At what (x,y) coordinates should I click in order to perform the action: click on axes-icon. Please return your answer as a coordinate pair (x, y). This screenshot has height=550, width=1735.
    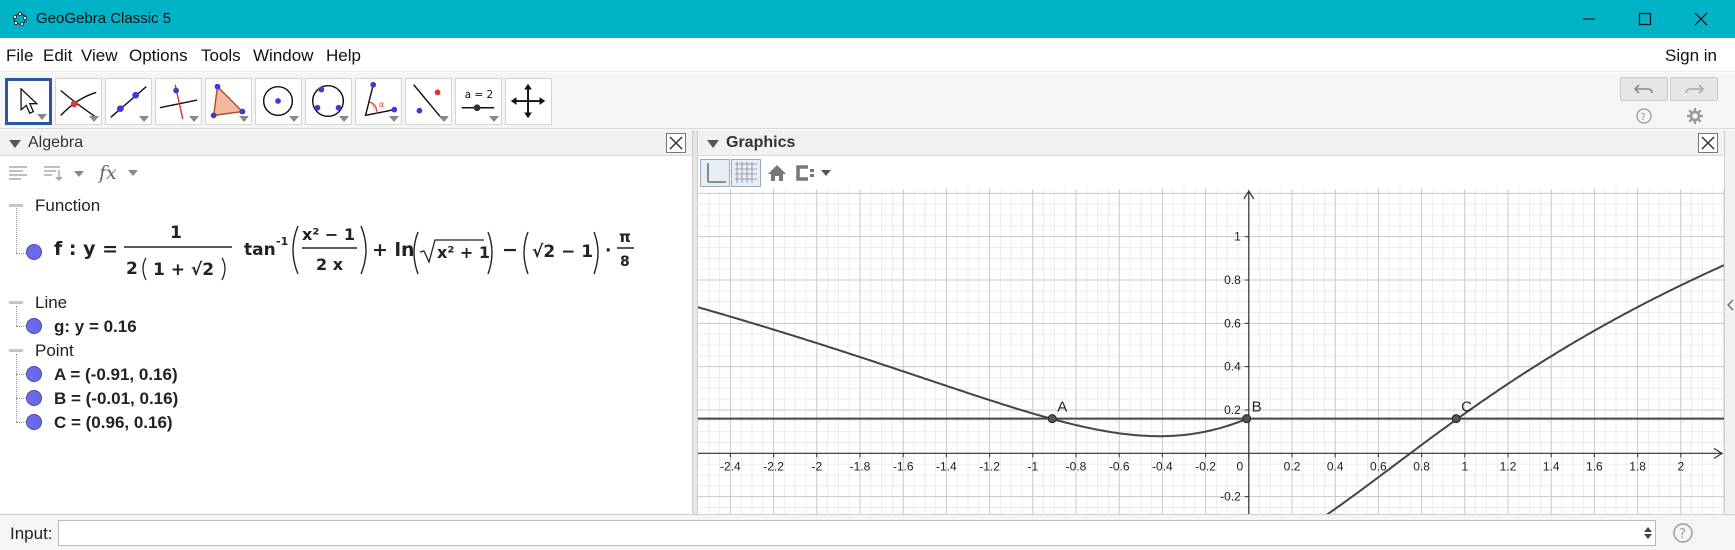
    Looking at the image, I should click on (716, 173).